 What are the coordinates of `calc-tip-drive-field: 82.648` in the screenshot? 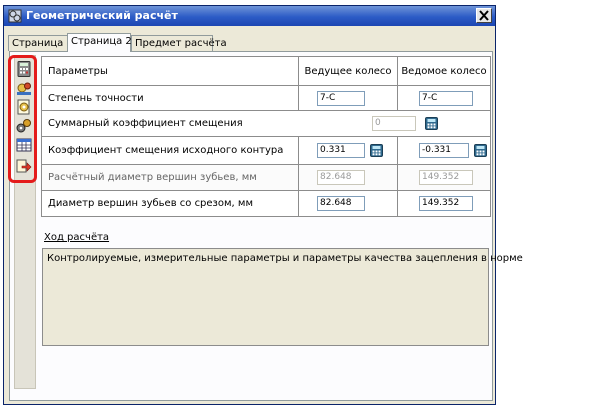 It's located at (341, 177).